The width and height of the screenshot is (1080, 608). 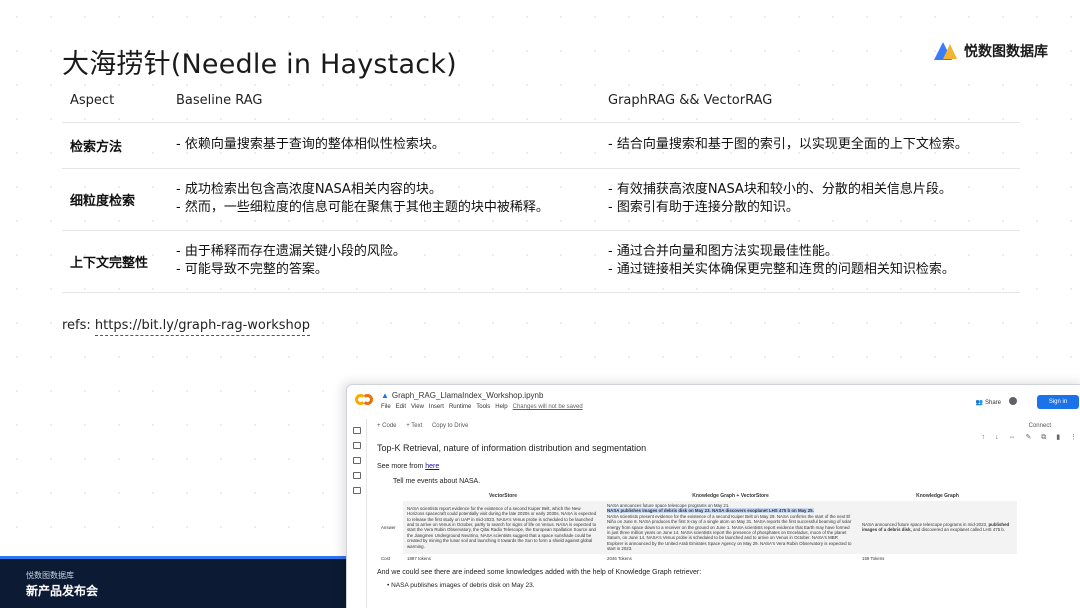 I want to click on menu-edit: Edit, so click(x=401, y=407).